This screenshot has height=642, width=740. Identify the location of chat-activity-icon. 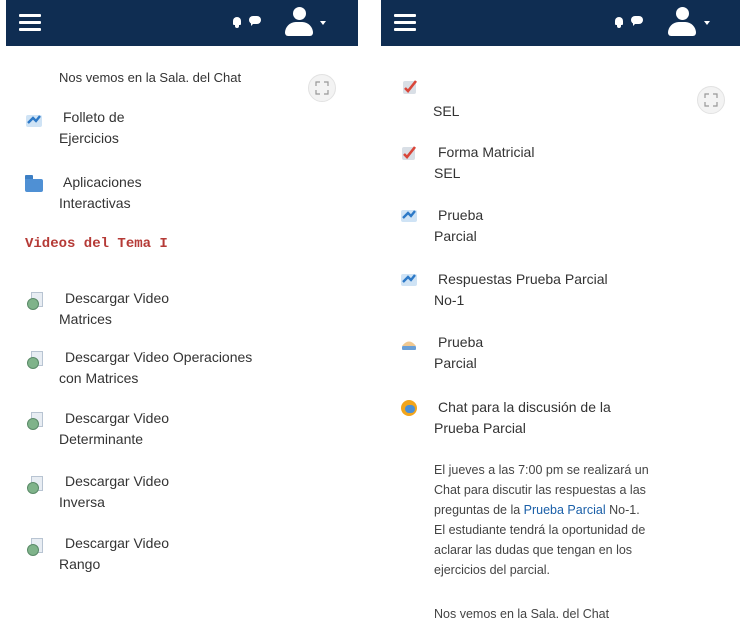
(409, 408).